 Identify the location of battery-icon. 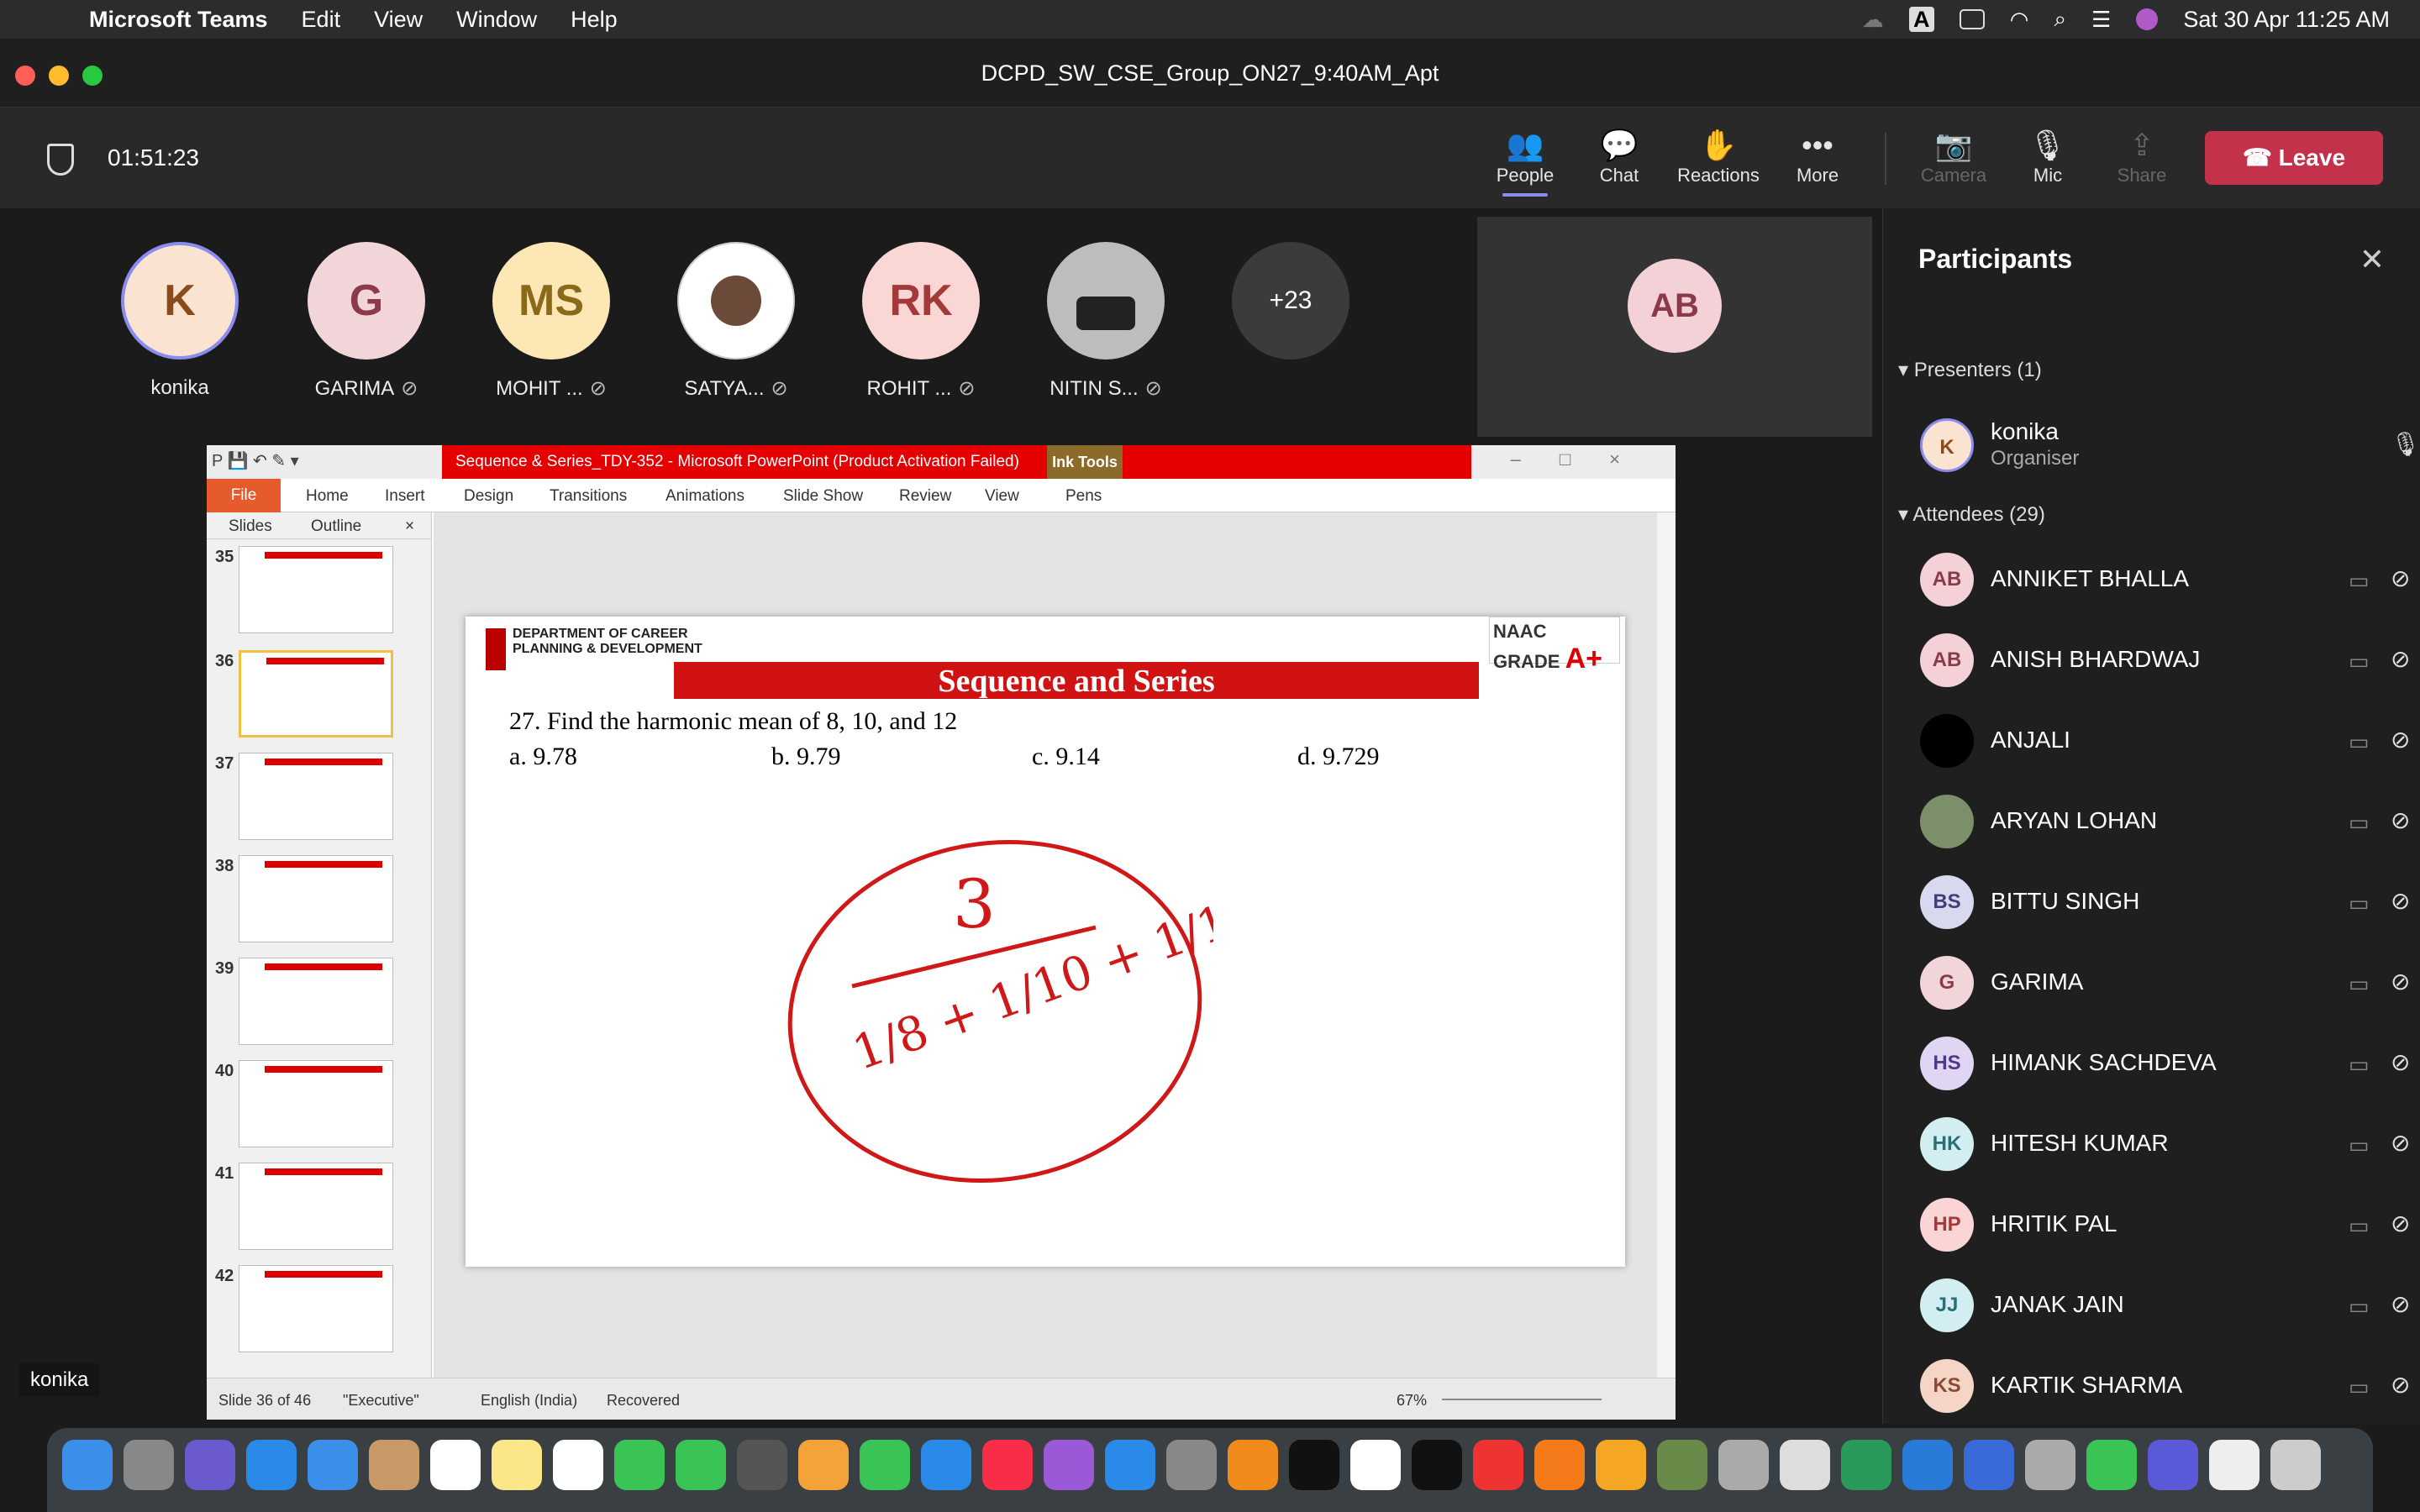
(1972, 19).